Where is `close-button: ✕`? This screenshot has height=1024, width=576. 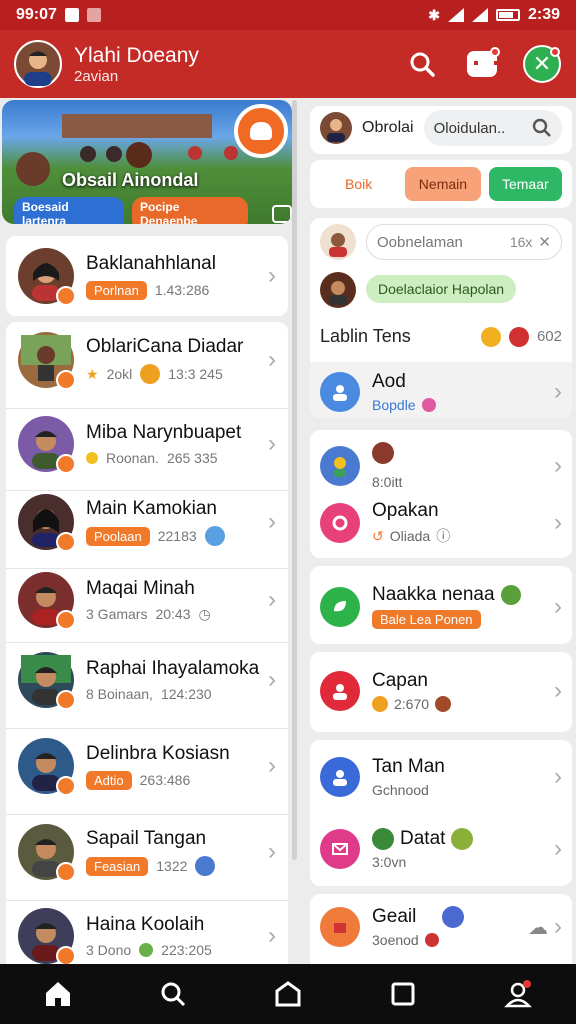
close-button: ✕ is located at coordinates (542, 64).